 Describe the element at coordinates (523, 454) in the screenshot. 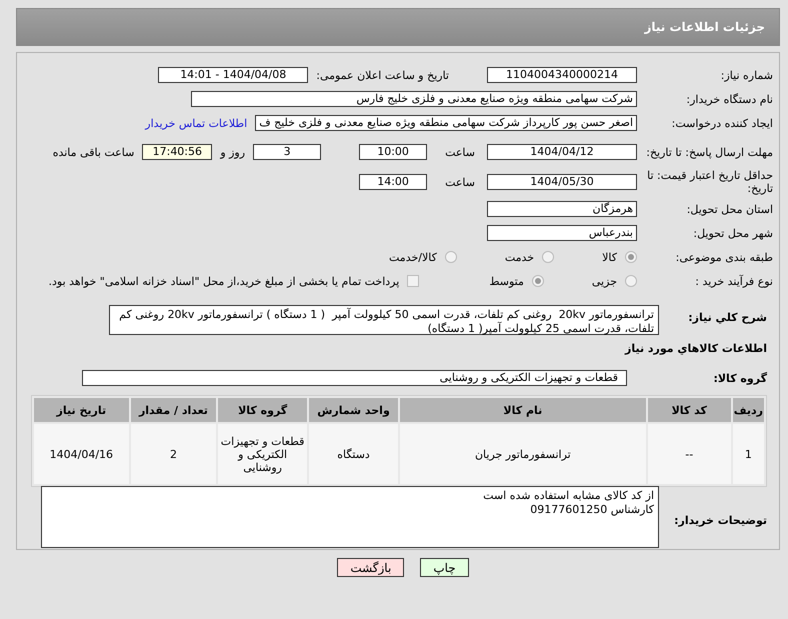

I see `table-cell: ترانسفورماتور جریان` at that location.